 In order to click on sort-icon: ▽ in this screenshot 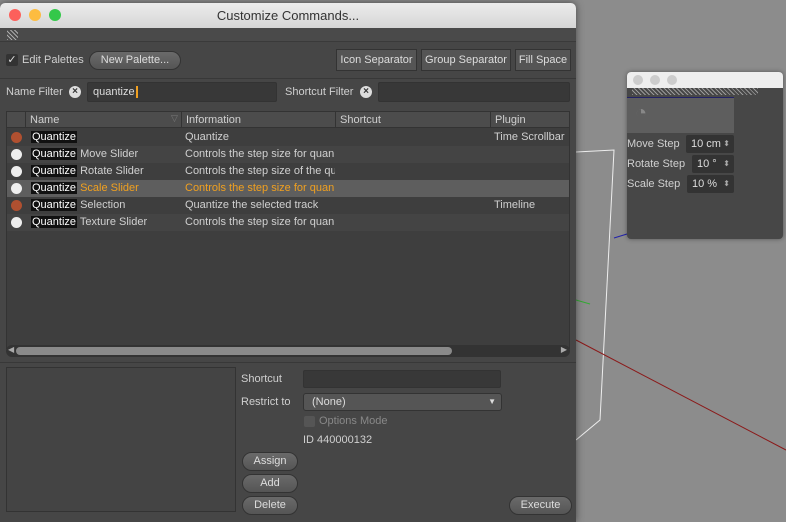, I will do `click(174, 118)`.